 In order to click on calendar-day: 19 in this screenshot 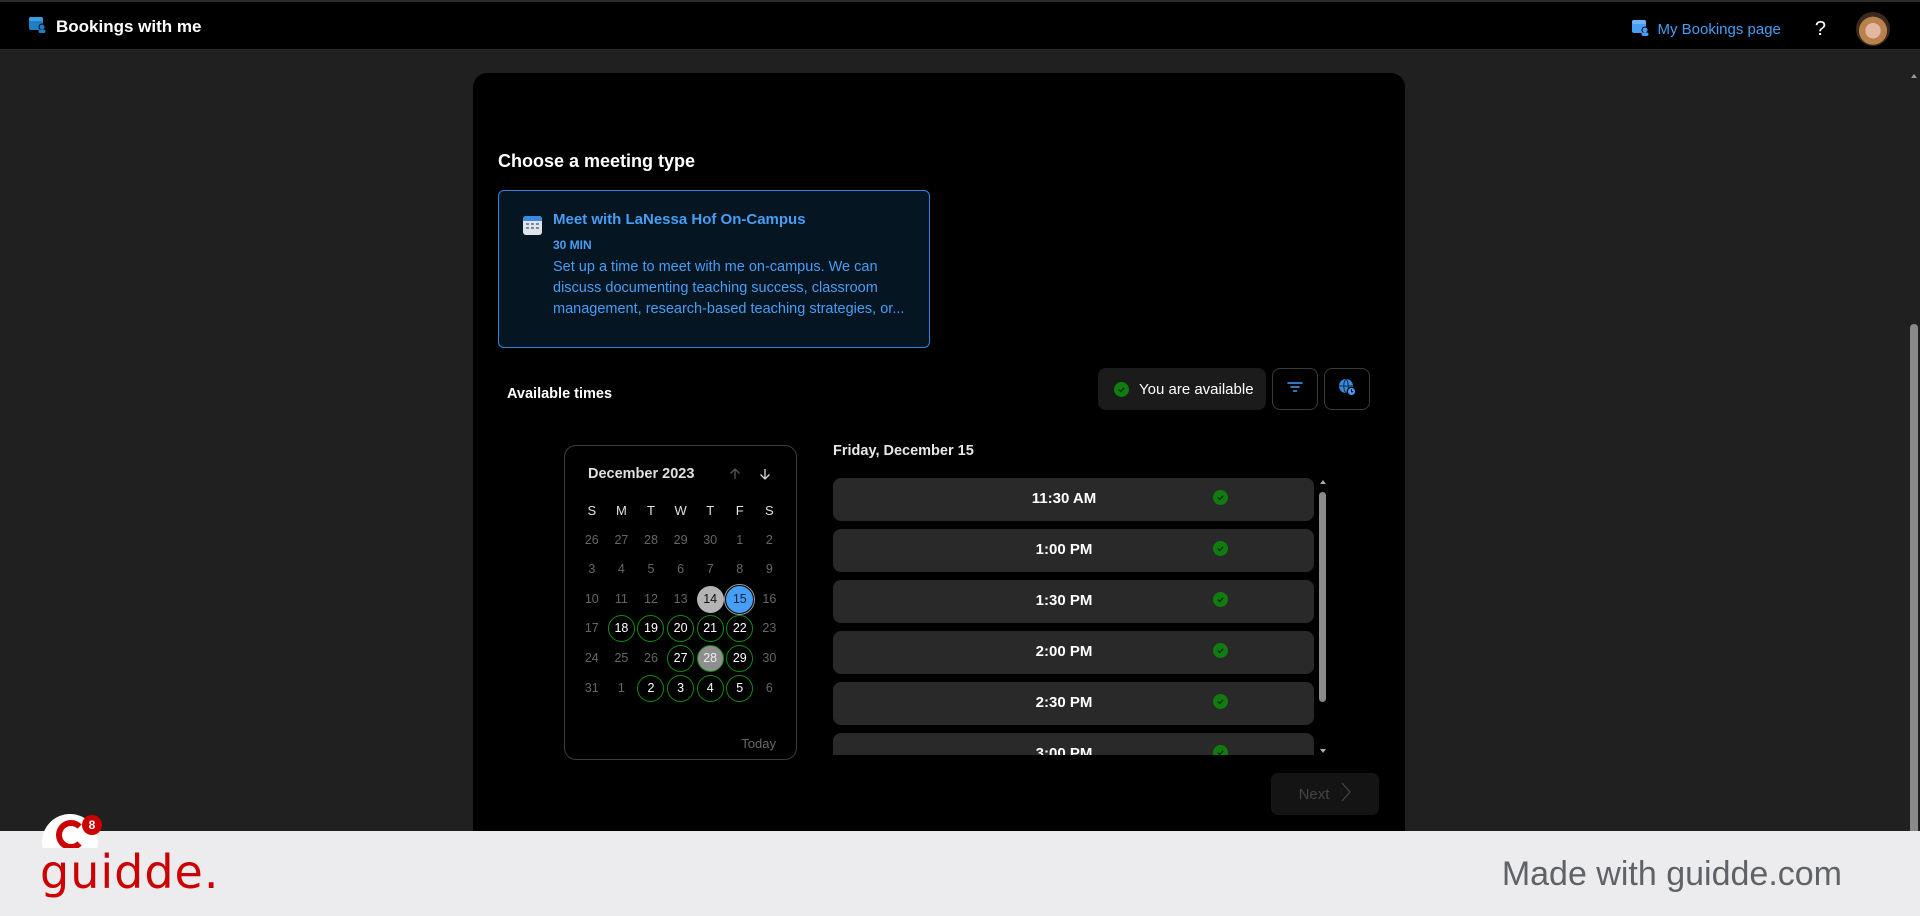, I will do `click(651, 629)`.